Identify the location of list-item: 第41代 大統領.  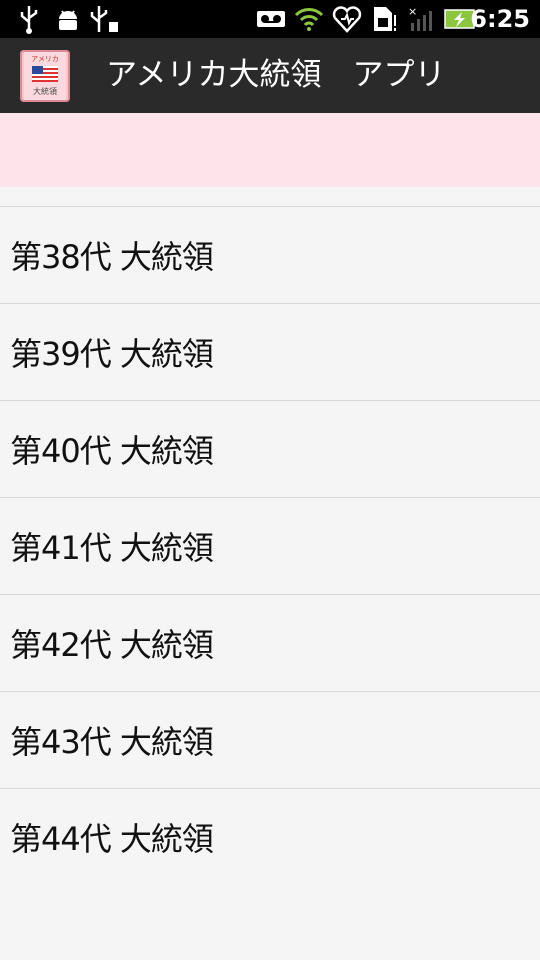
(270, 545).